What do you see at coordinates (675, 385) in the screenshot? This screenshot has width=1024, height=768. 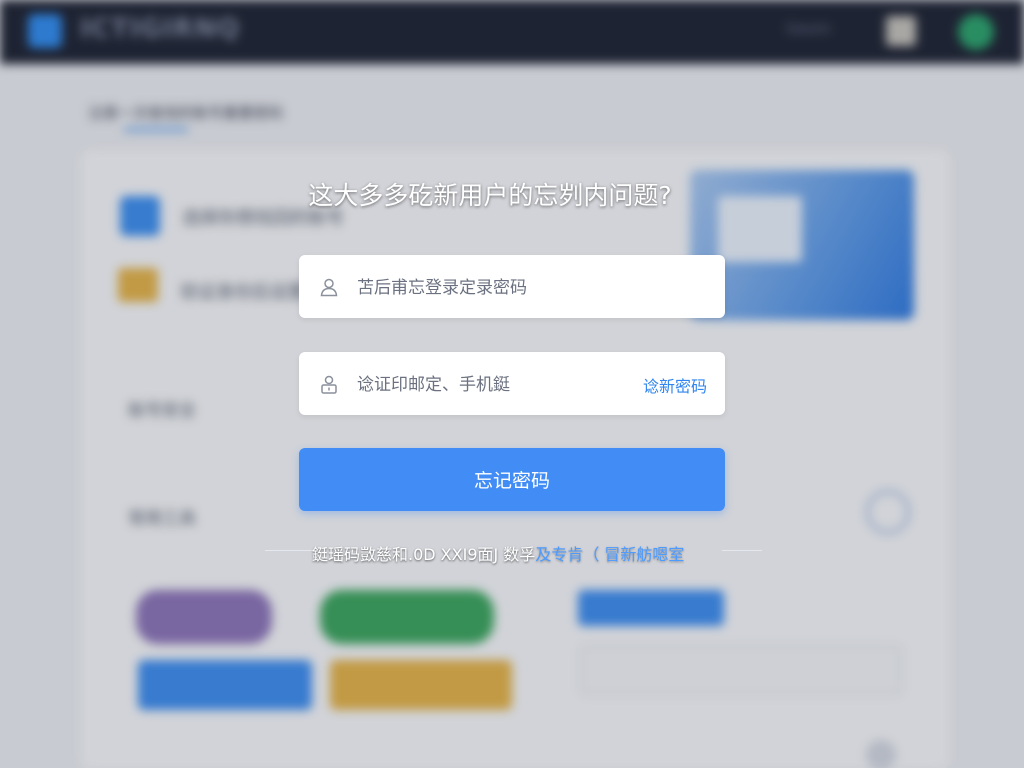 I see `get-code-link: 谂新密码` at bounding box center [675, 385].